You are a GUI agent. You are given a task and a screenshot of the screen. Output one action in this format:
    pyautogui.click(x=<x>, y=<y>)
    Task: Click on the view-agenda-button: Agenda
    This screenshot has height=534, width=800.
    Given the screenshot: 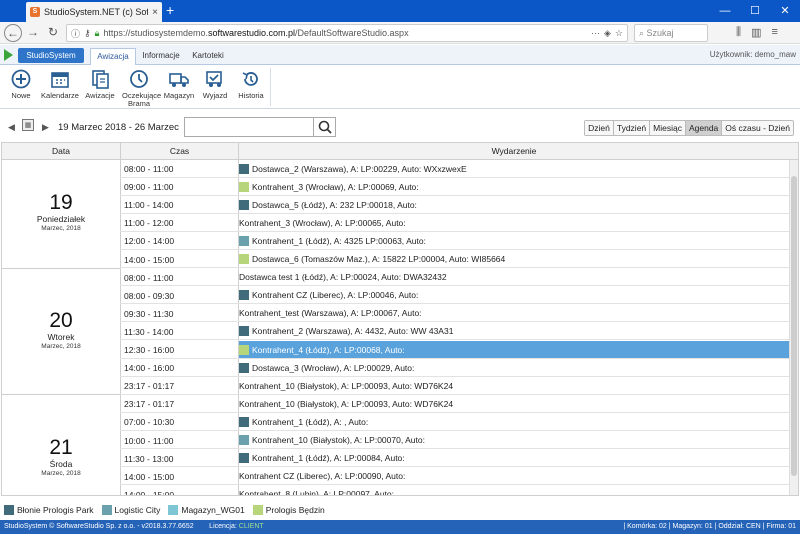 What is the action you would take?
    pyautogui.click(x=704, y=128)
    